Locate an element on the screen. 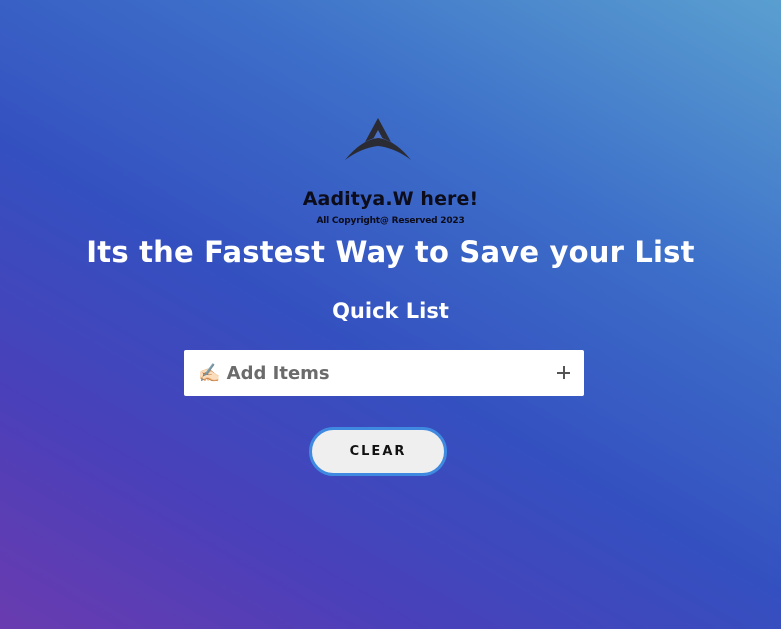  logo-icon is located at coordinates (378, 139).